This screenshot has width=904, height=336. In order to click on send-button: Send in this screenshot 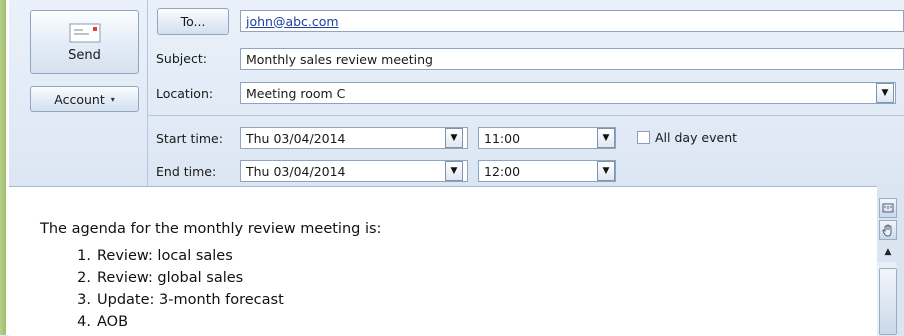, I will do `click(84, 42)`.